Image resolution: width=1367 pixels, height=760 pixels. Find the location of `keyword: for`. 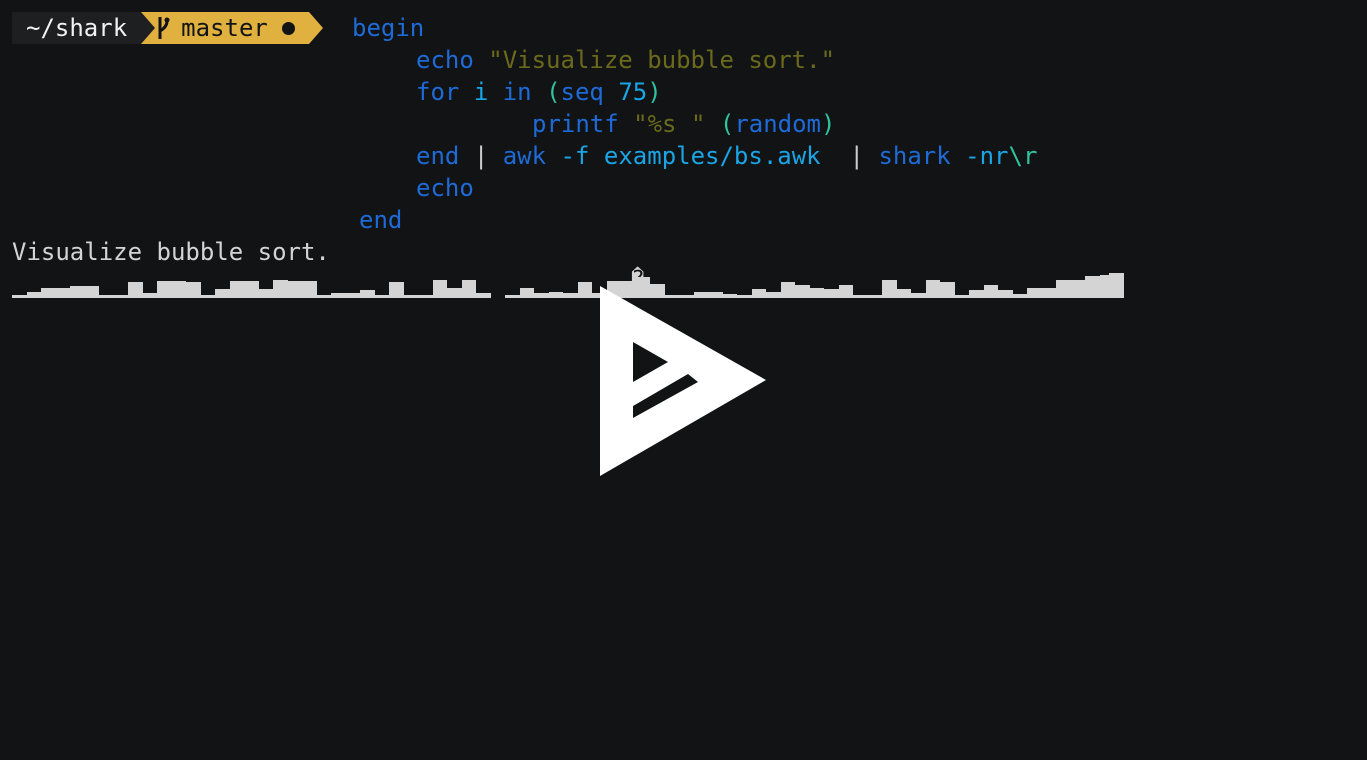

keyword: for is located at coordinates (438, 92).